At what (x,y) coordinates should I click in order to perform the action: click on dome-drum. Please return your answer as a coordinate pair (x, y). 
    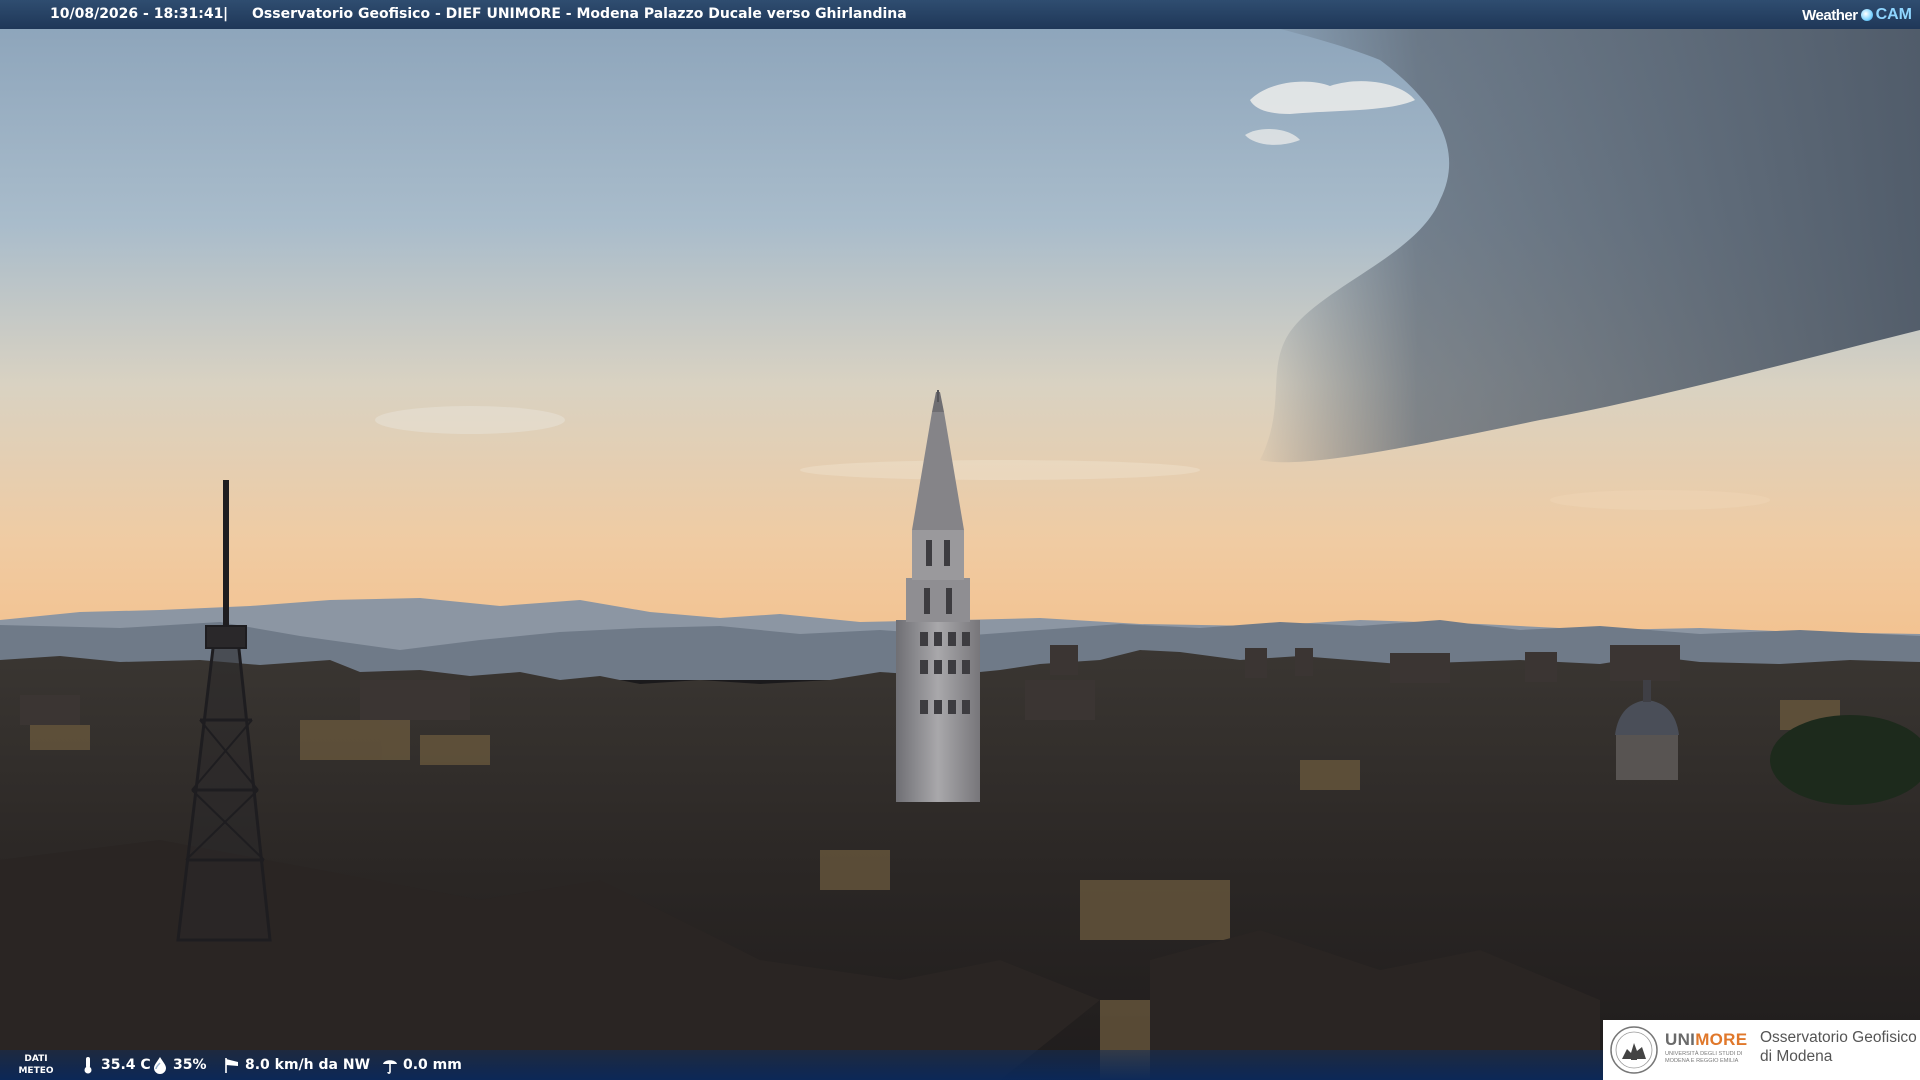
    Looking at the image, I should click on (1647, 757).